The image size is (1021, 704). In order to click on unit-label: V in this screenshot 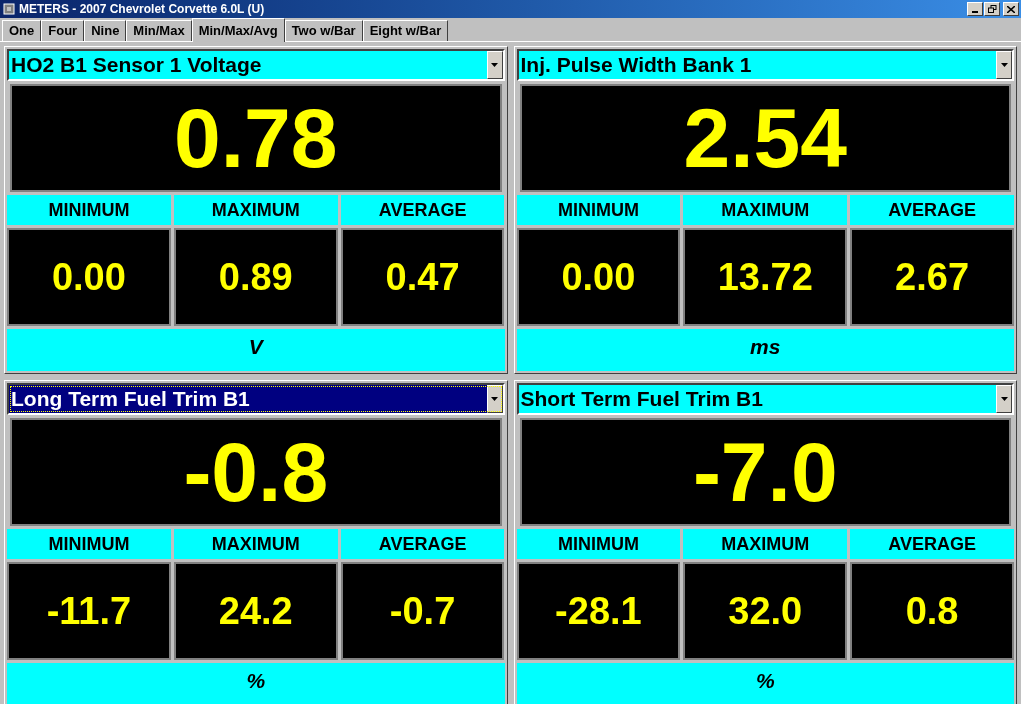, I will do `click(255, 347)`.